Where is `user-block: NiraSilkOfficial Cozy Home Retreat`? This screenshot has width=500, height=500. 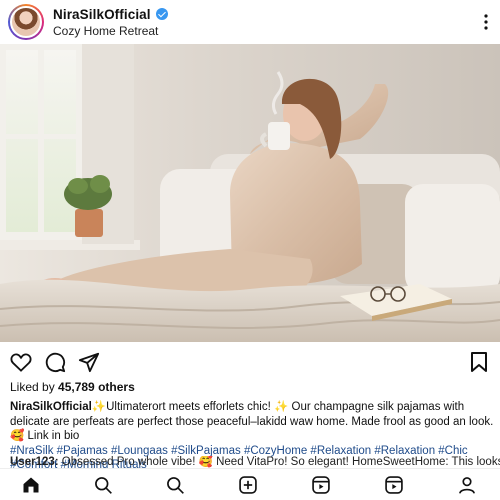
user-block: NiraSilkOfficial Cozy Home Retreat is located at coordinates (110, 22).